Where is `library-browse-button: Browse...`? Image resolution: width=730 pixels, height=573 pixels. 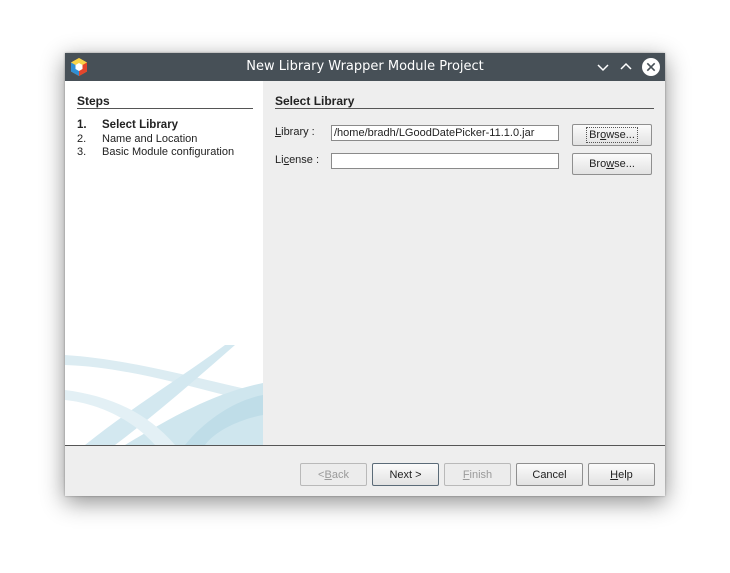 library-browse-button: Browse... is located at coordinates (612, 135).